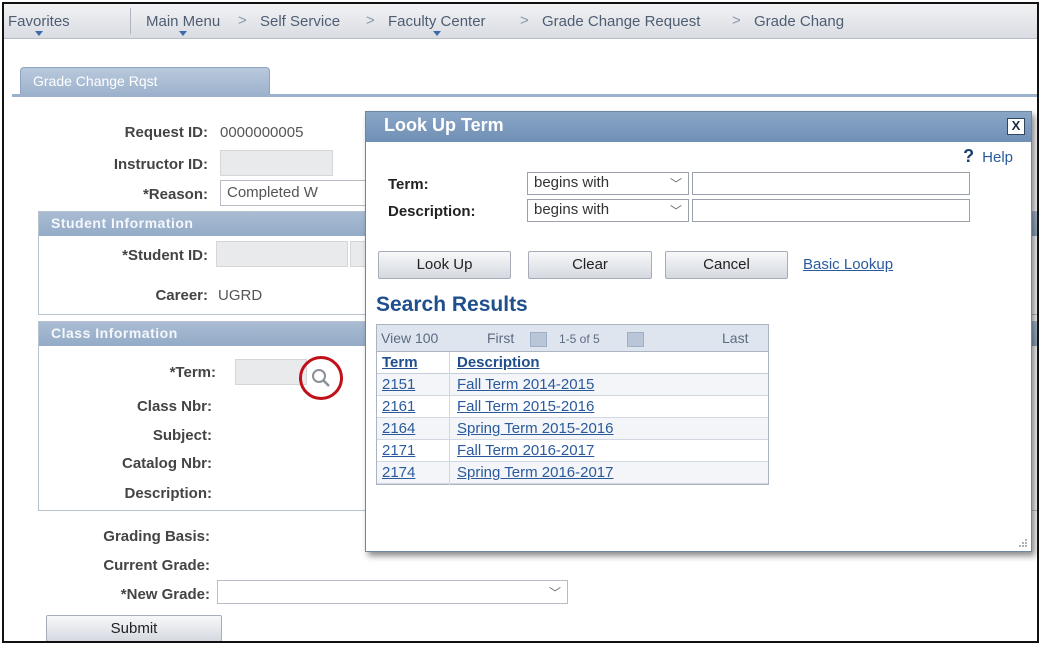 The image size is (1041, 645). What do you see at coordinates (168, 493) in the screenshot?
I see `description-label: Description:` at bounding box center [168, 493].